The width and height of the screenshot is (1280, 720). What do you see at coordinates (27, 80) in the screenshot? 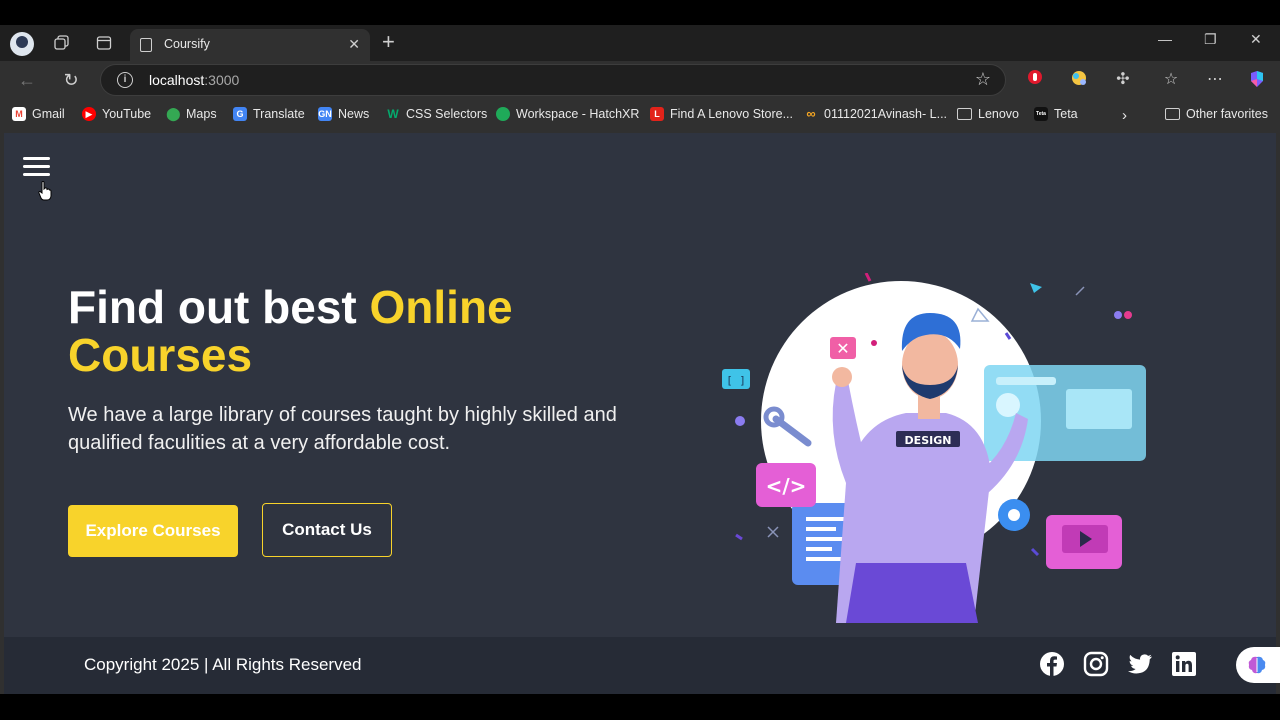
I see `back-icon: ←` at bounding box center [27, 80].